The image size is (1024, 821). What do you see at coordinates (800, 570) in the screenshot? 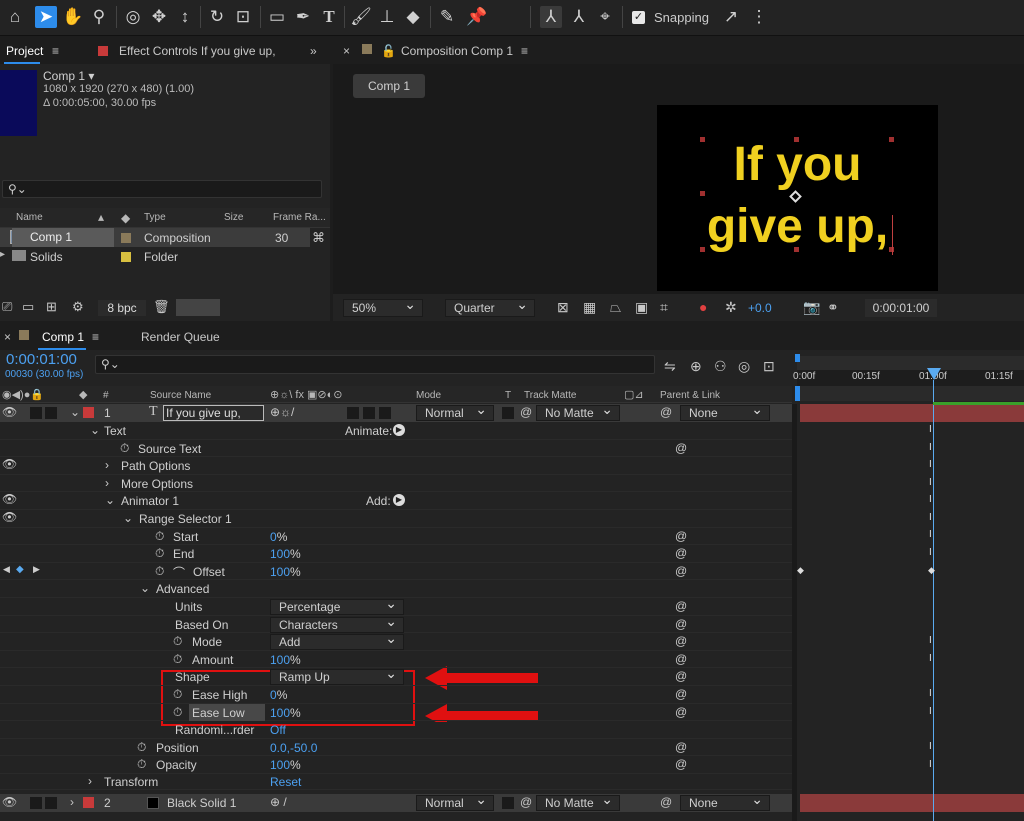
I see `keyframe-diamond-start: ◆` at bounding box center [800, 570].